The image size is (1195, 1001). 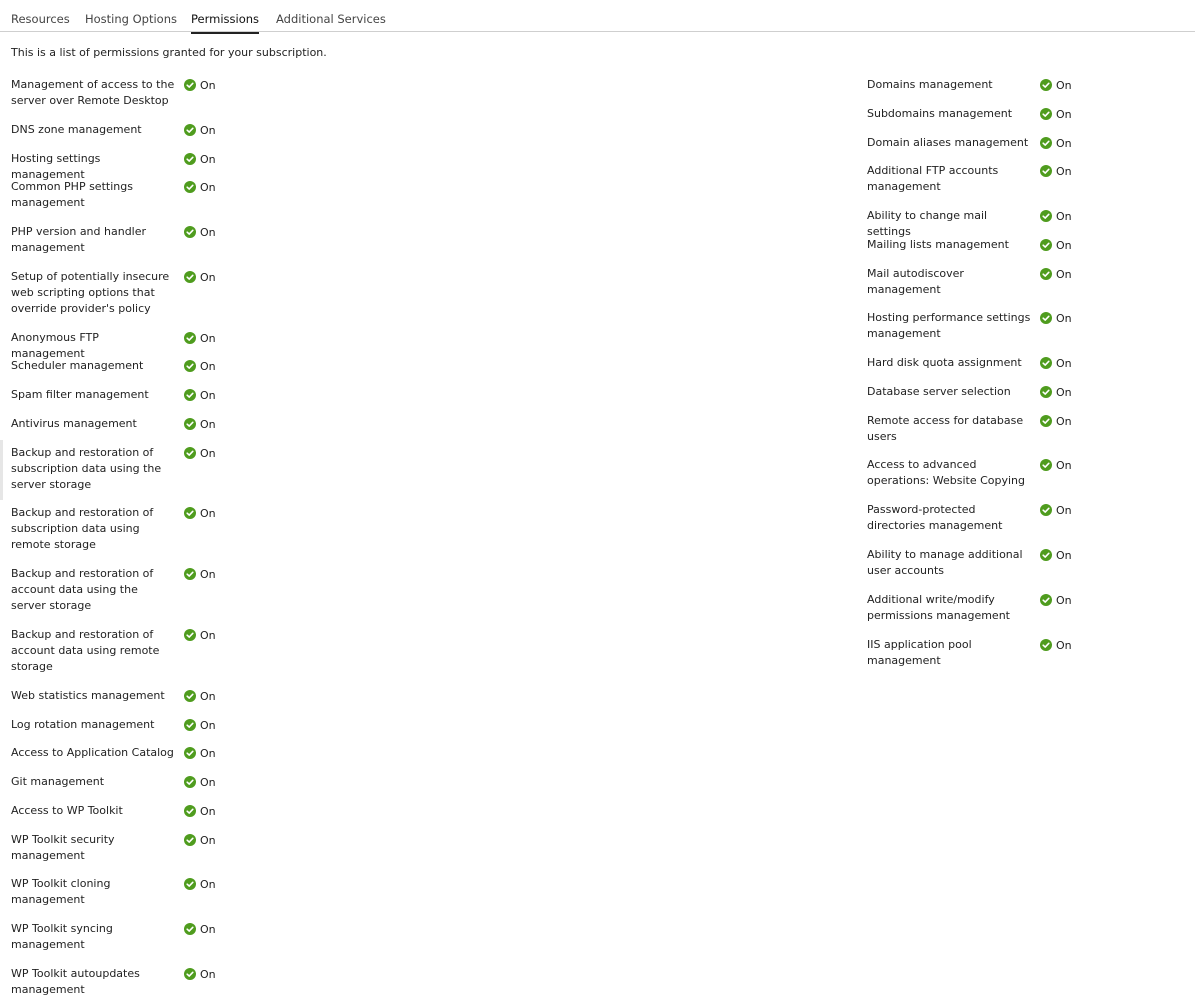 I want to click on permission-name: WP Toolkit security management, so click(x=63, y=847).